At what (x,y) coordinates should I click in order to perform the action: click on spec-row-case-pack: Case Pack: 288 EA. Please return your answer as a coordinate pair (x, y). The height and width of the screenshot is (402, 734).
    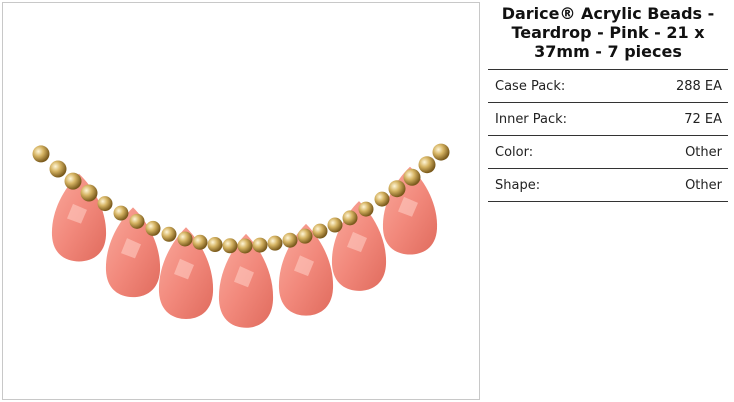
    Looking at the image, I should click on (608, 86).